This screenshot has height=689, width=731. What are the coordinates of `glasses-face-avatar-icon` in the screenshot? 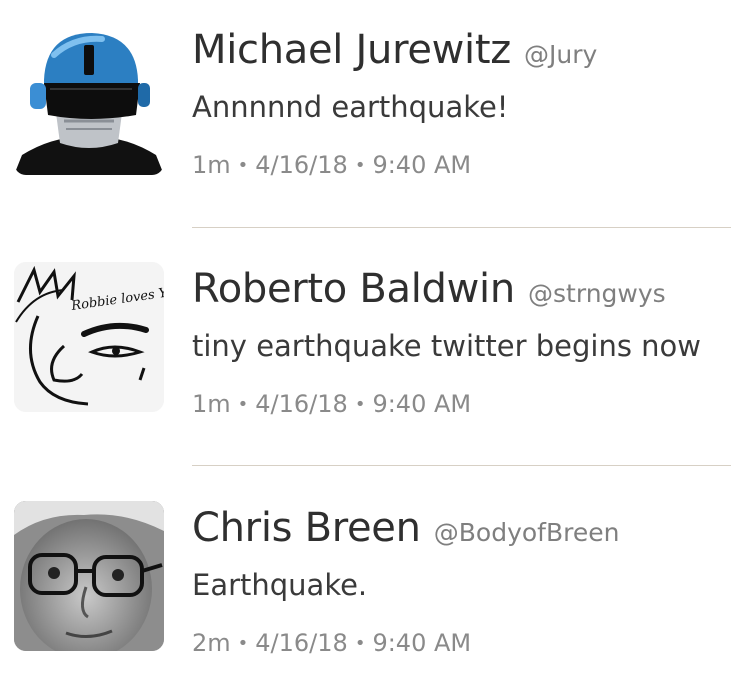 It's located at (89, 576).